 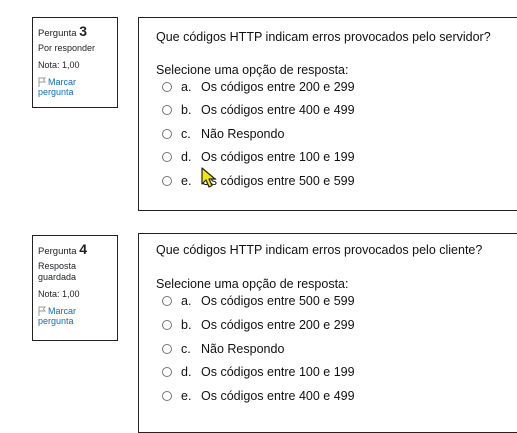 I want to click on question-4-number: Pergunta 4, so click(x=75, y=250).